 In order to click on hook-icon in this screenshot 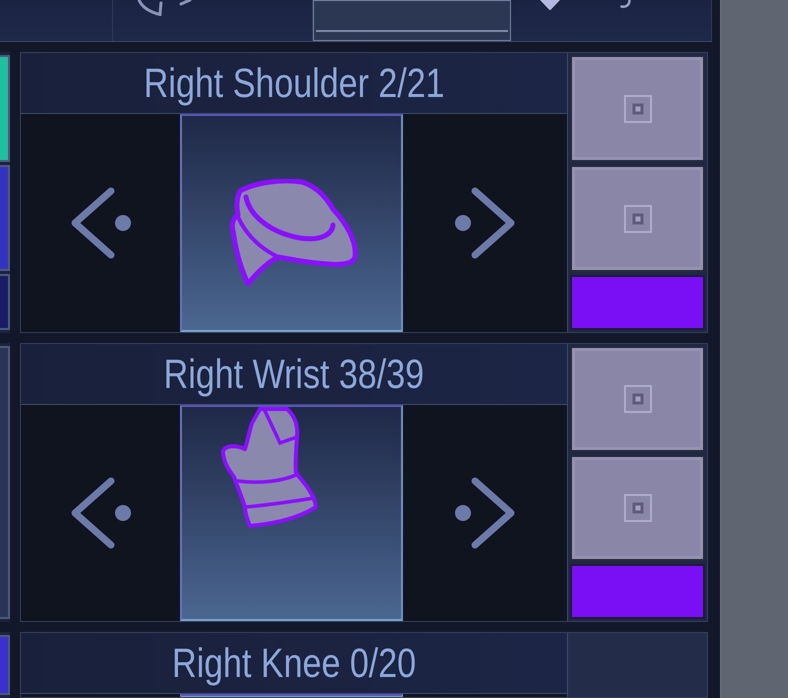, I will do `click(626, 4)`.